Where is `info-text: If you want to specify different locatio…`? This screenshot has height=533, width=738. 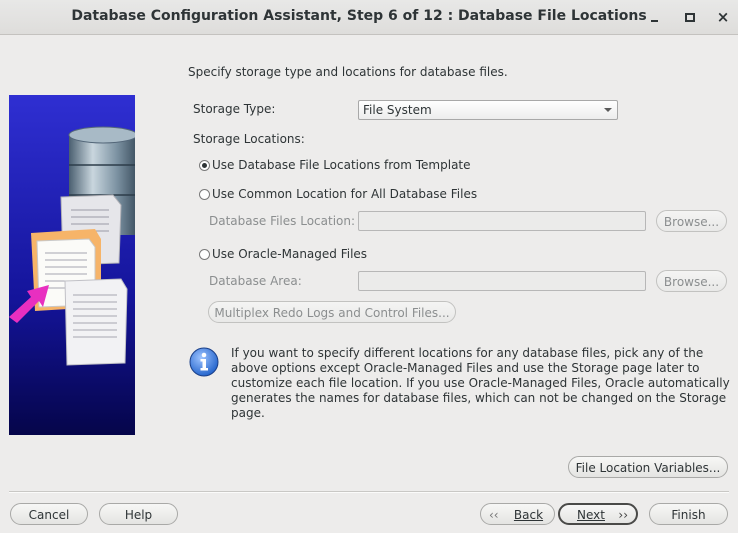 info-text: If you want to specify different locatio… is located at coordinates (480, 383).